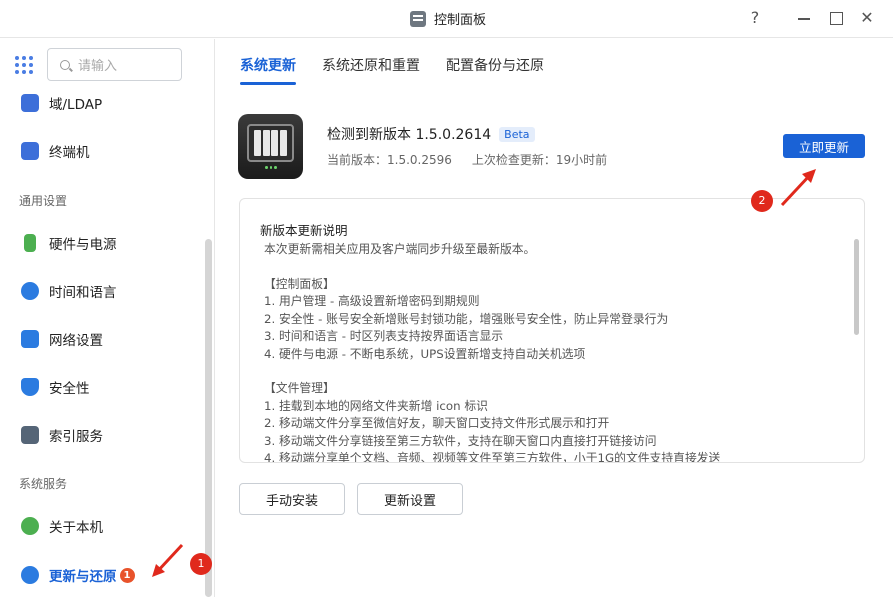  I want to click on sidebar-item-label: 更新与还原, so click(83, 577).